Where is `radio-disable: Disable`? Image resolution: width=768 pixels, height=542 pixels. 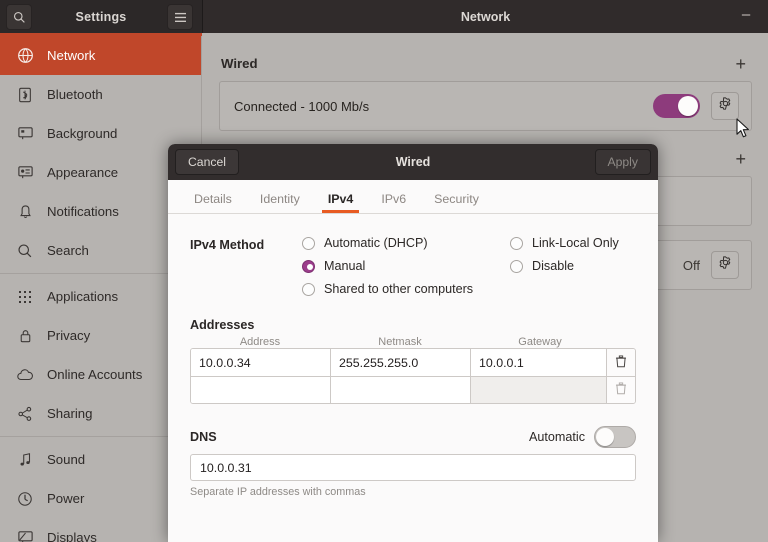
radio-disable: Disable is located at coordinates (564, 266).